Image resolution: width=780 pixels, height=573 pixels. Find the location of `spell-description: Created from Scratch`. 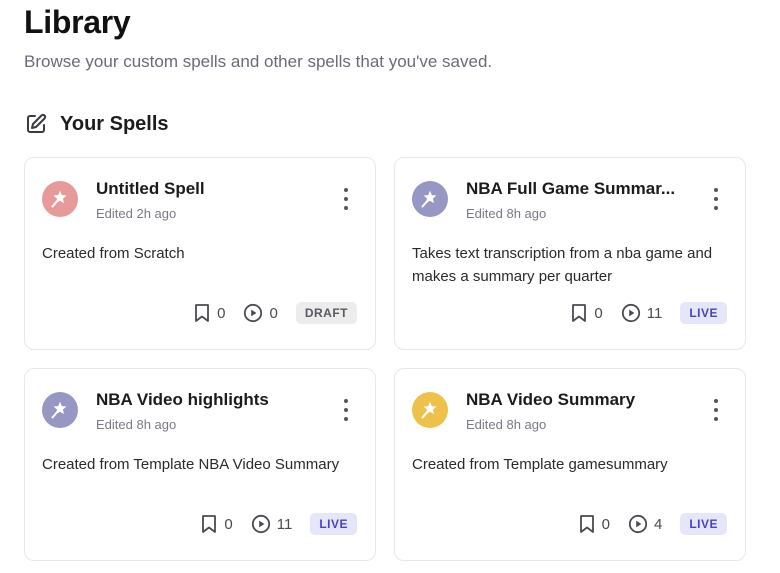

spell-description: Created from Scratch is located at coordinates (113, 253).